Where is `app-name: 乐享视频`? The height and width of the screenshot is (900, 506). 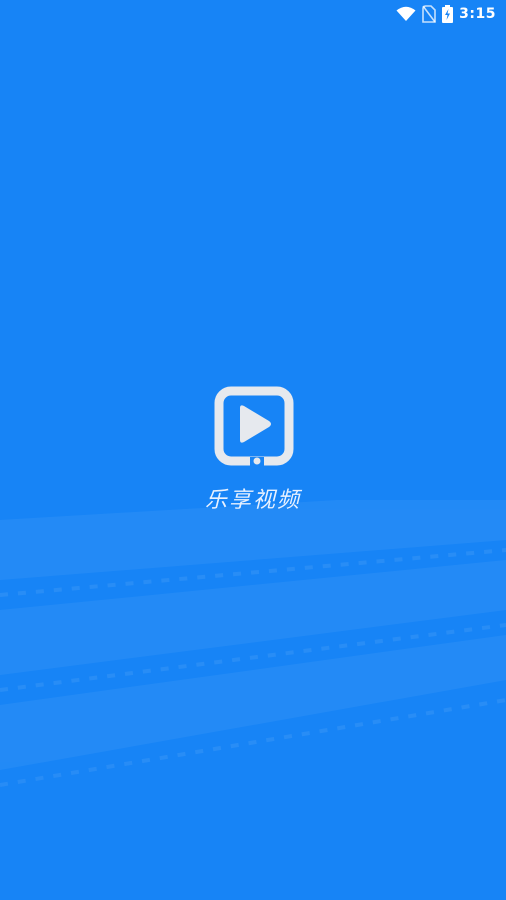
app-name: 乐享视频 is located at coordinates (252, 500).